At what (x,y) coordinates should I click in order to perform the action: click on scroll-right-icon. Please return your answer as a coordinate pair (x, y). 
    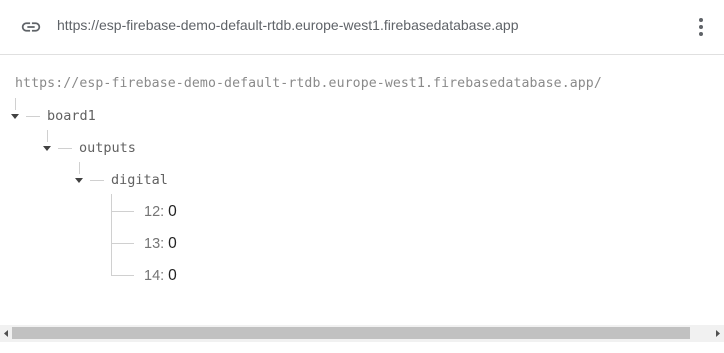
    Looking at the image, I should click on (718, 333).